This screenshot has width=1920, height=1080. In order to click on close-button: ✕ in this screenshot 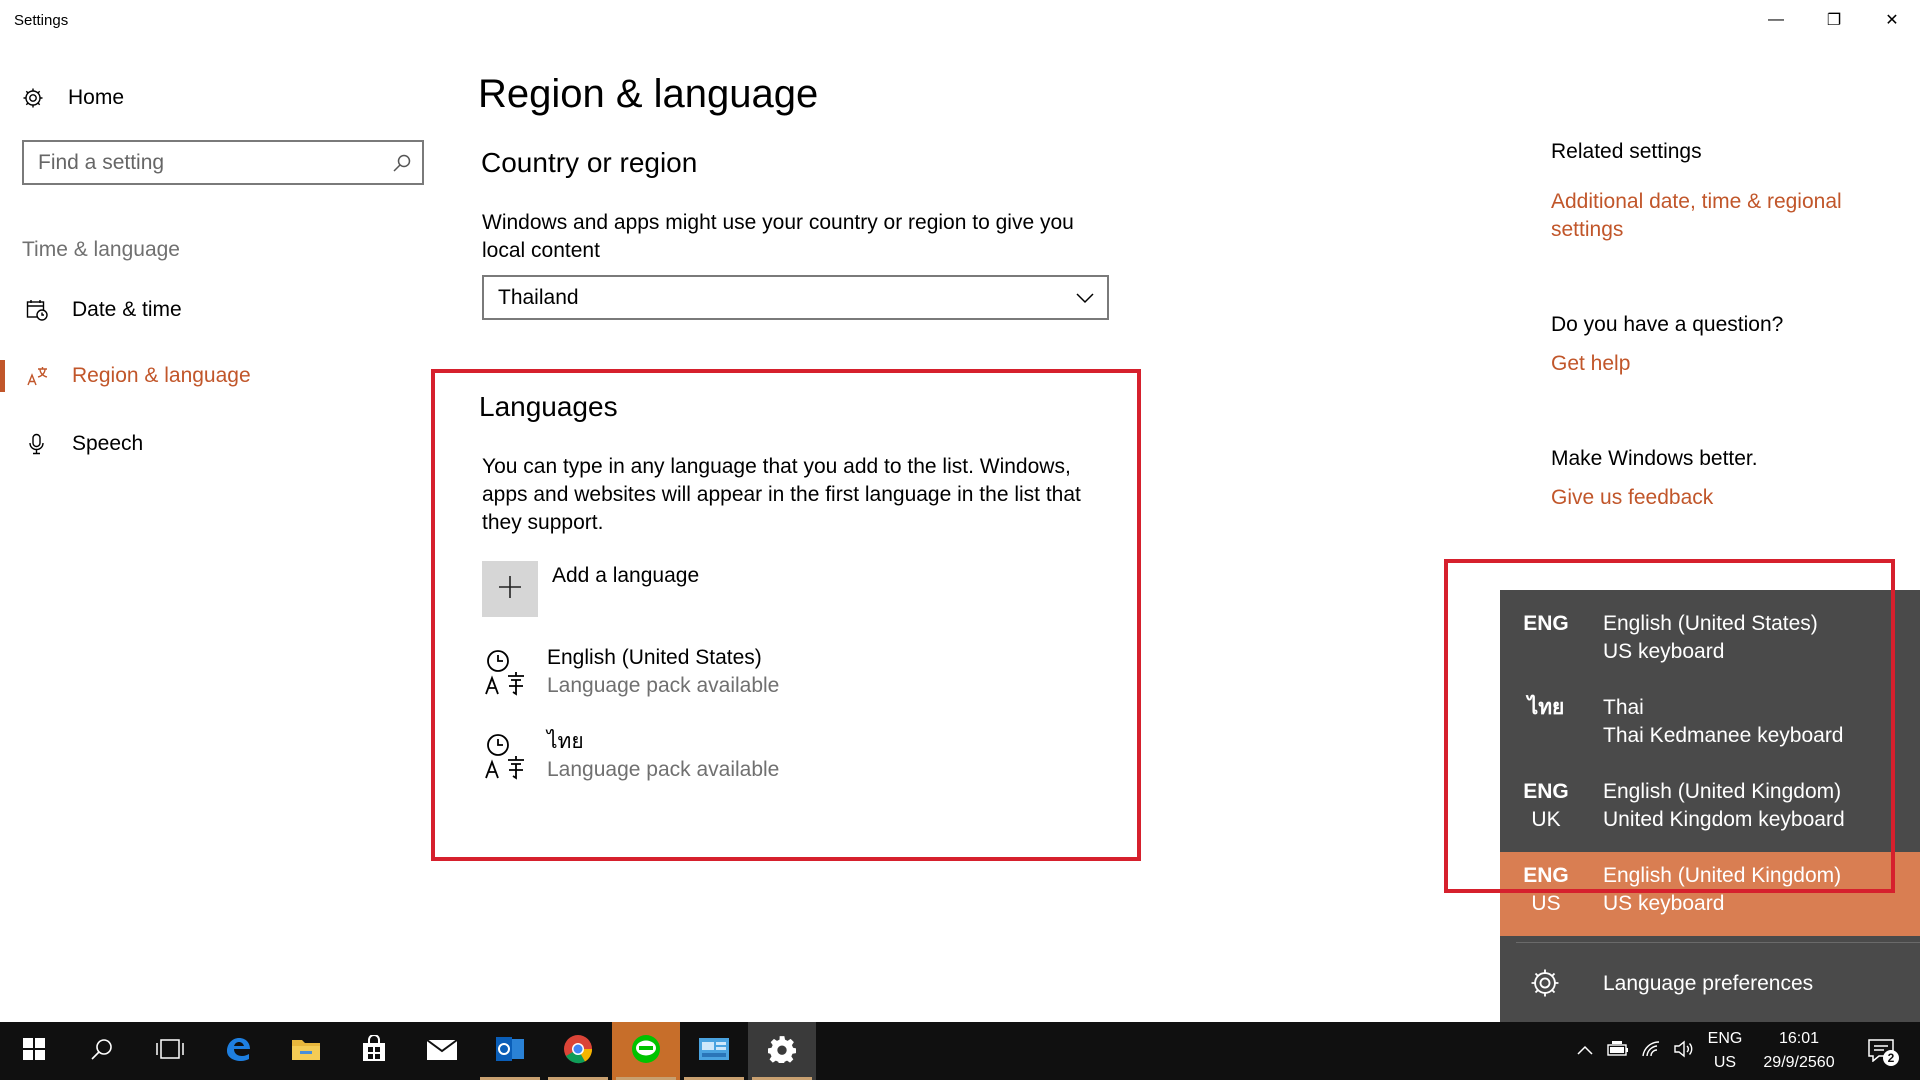, I will do `click(1892, 20)`.